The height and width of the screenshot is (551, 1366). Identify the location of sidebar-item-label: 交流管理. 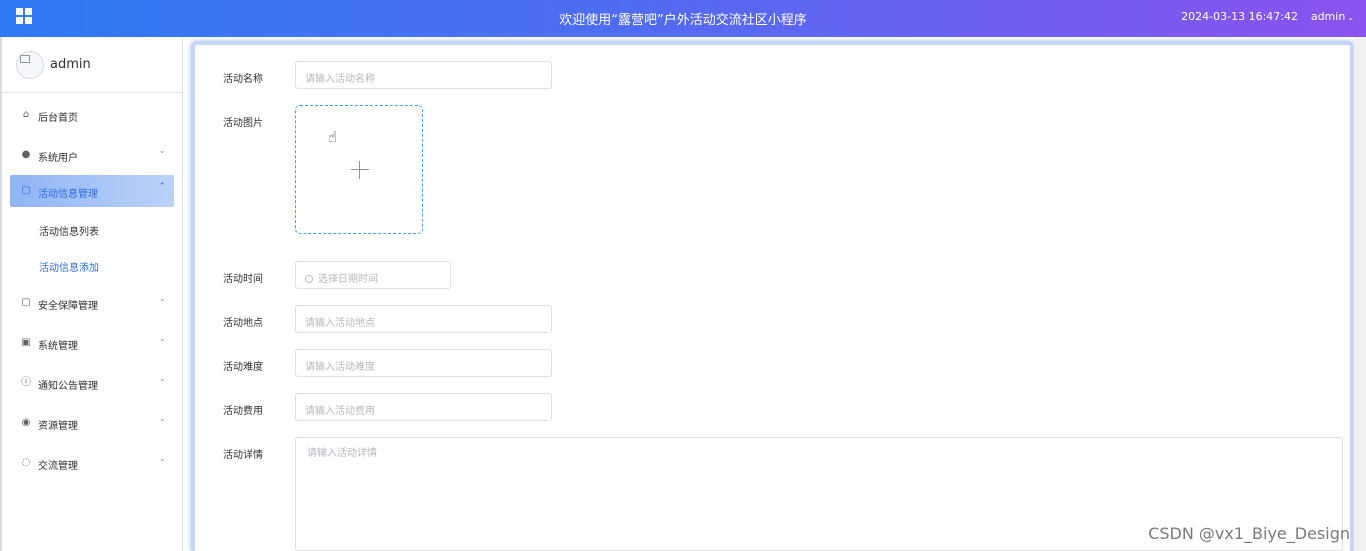
(58, 466).